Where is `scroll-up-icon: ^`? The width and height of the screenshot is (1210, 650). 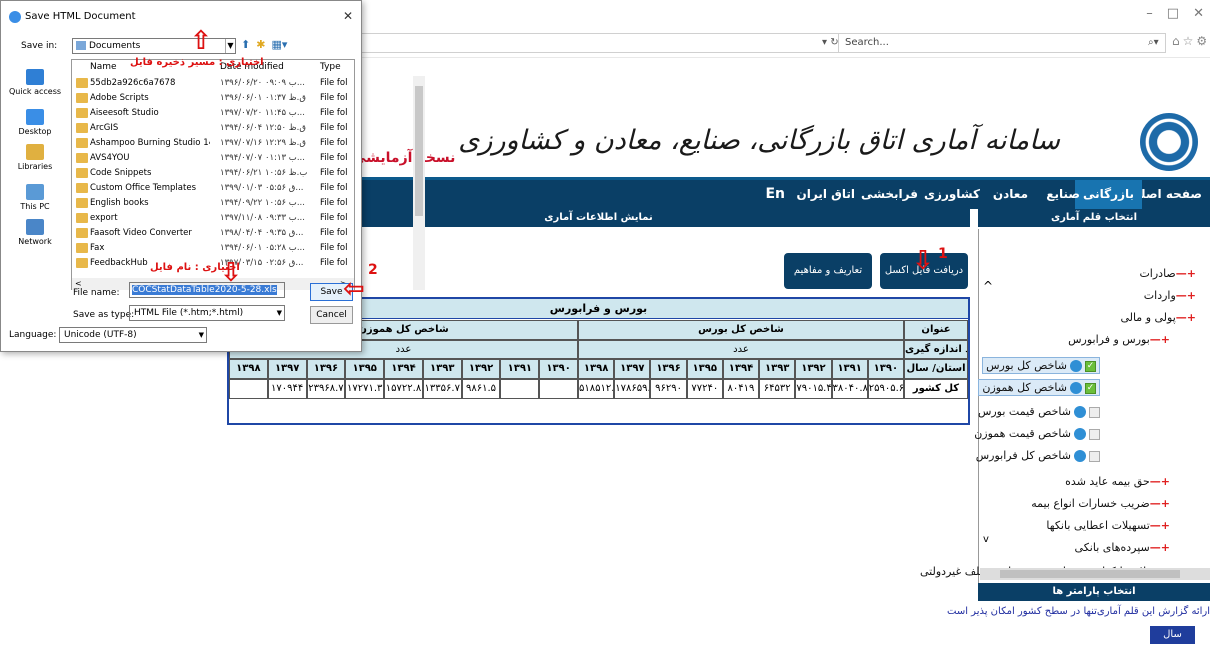 scroll-up-icon: ^ is located at coordinates (988, 286).